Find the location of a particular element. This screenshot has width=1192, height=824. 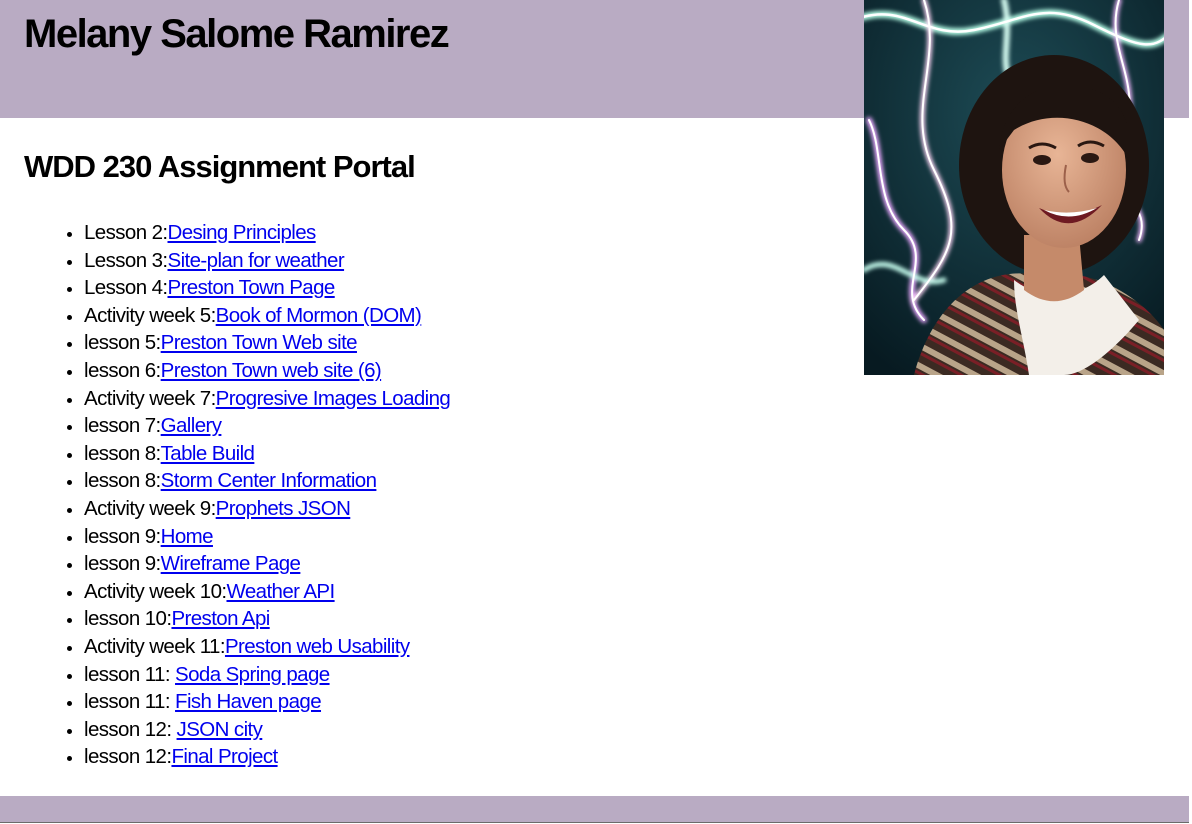

list-item: lesson 9:Wireframe Page is located at coordinates (267, 564).